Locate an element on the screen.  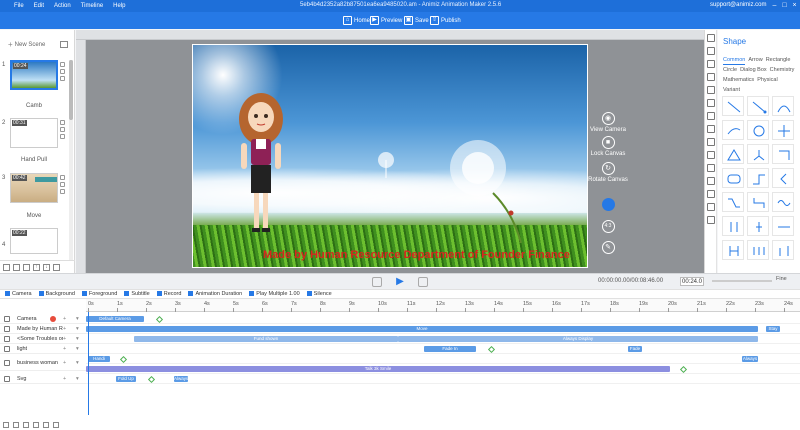
preview-button: ▶ Preview is located at coordinates (386, 20).